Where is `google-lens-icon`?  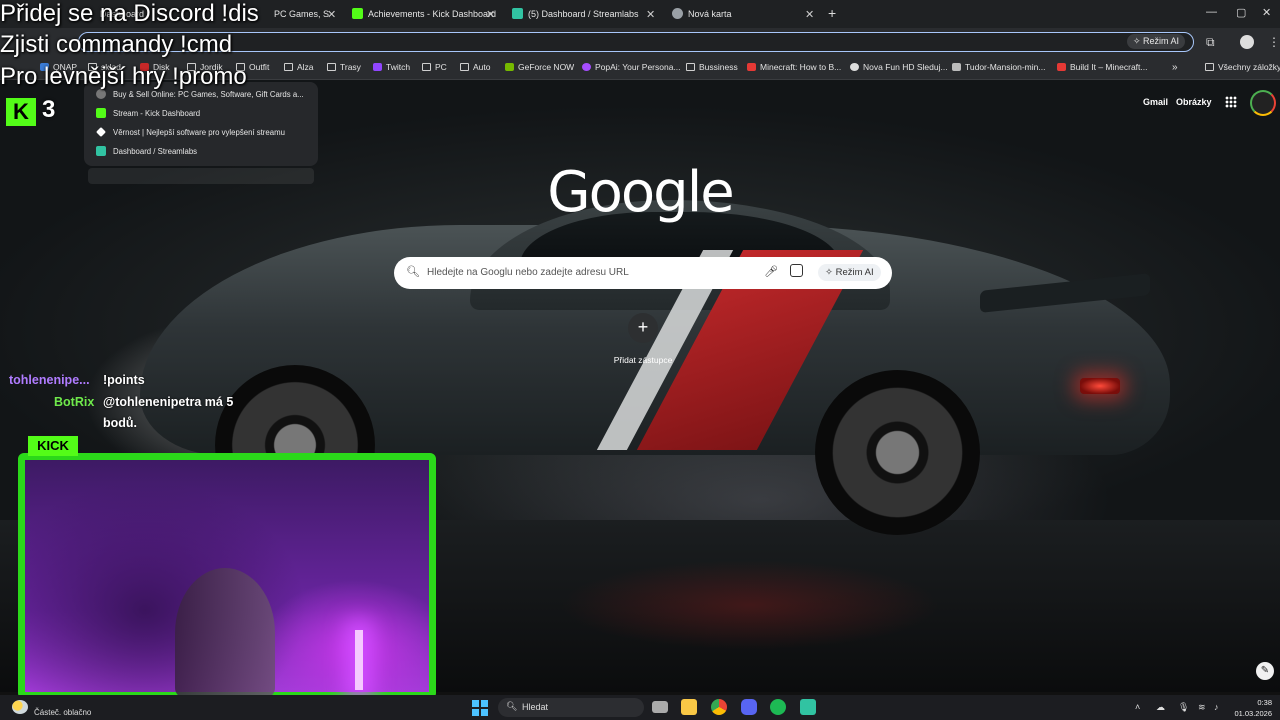
google-lens-icon is located at coordinates (796, 270).